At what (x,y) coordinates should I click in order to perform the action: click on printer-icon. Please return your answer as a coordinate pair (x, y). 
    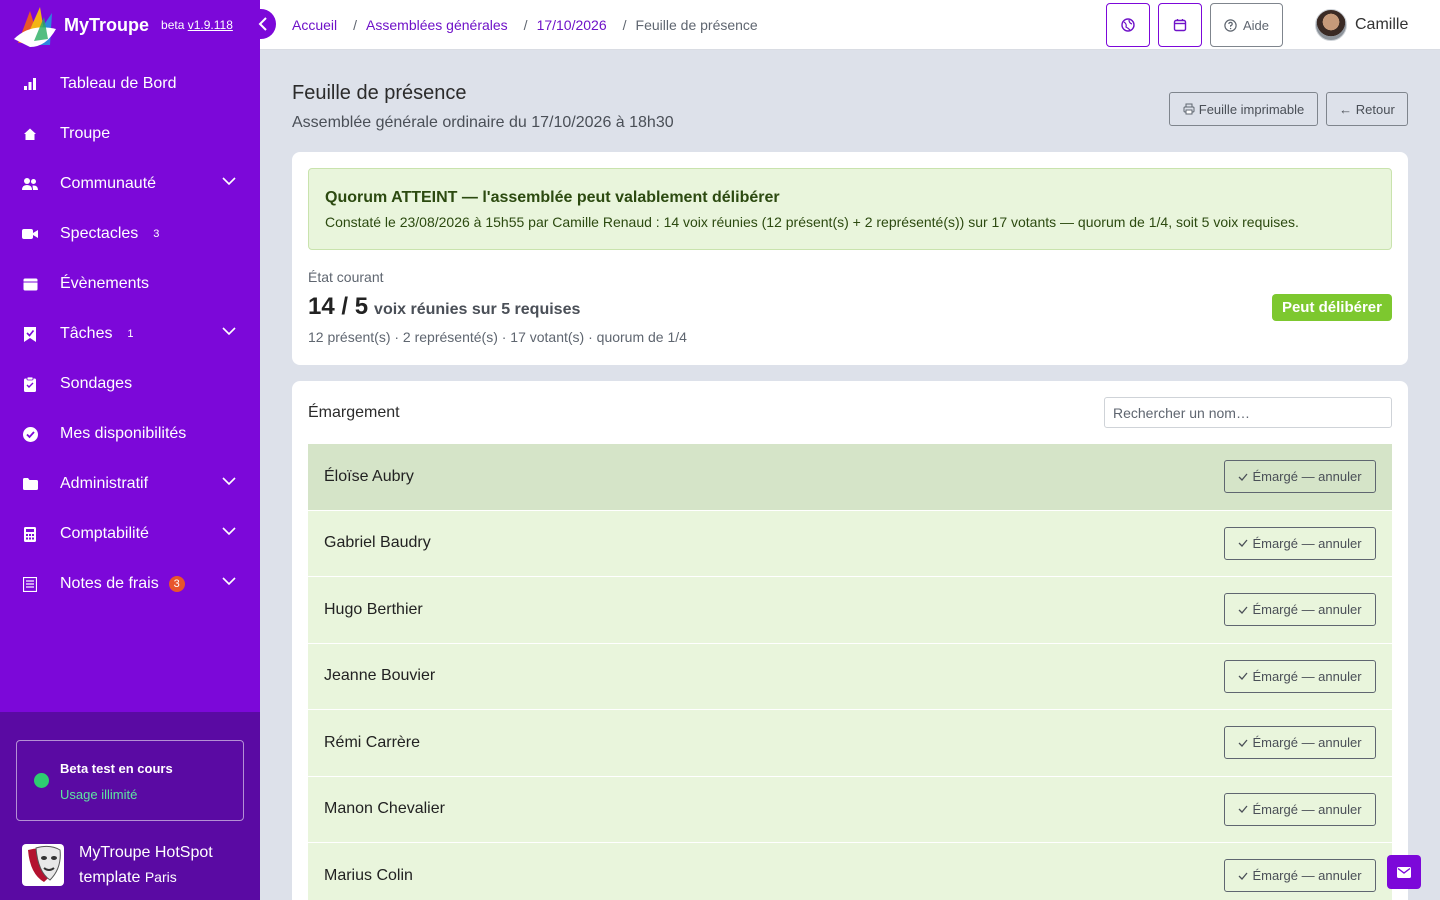
    Looking at the image, I should click on (1189, 109).